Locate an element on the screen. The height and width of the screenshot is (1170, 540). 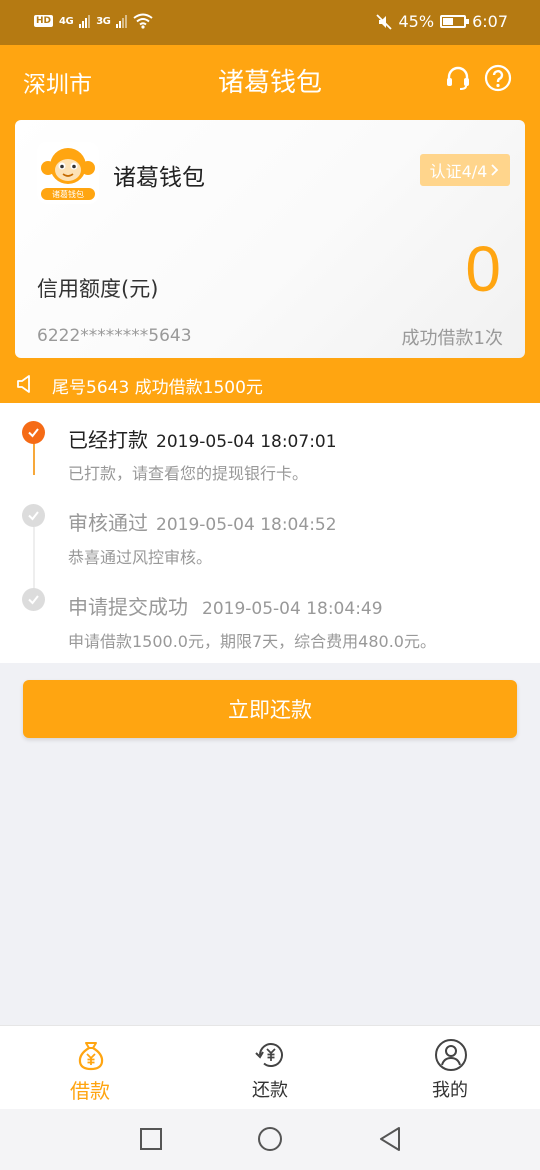
notice-bar: 尾号5643 成功借款1500元 is located at coordinates (270, 384).